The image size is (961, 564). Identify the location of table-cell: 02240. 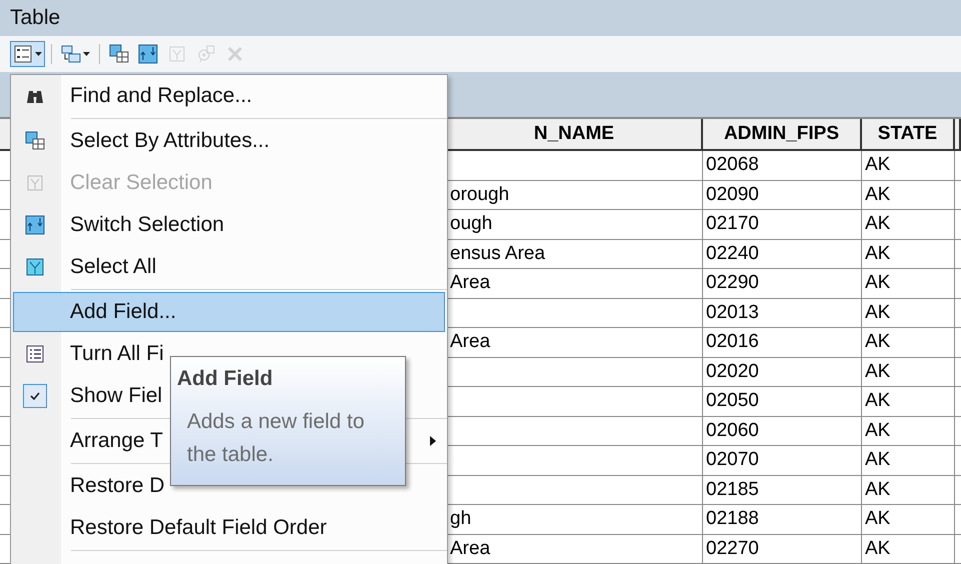
(782, 254).